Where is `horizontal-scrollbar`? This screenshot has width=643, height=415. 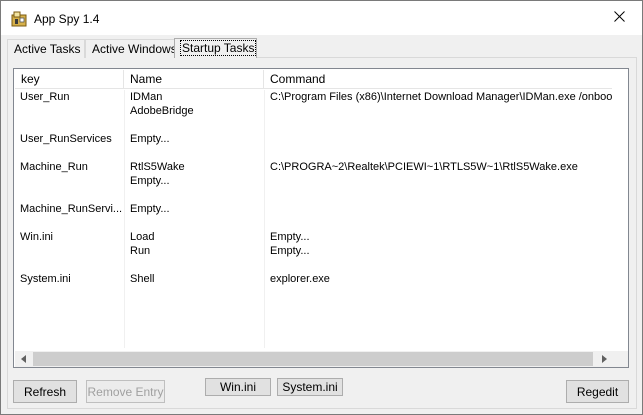 horizontal-scrollbar is located at coordinates (313, 359).